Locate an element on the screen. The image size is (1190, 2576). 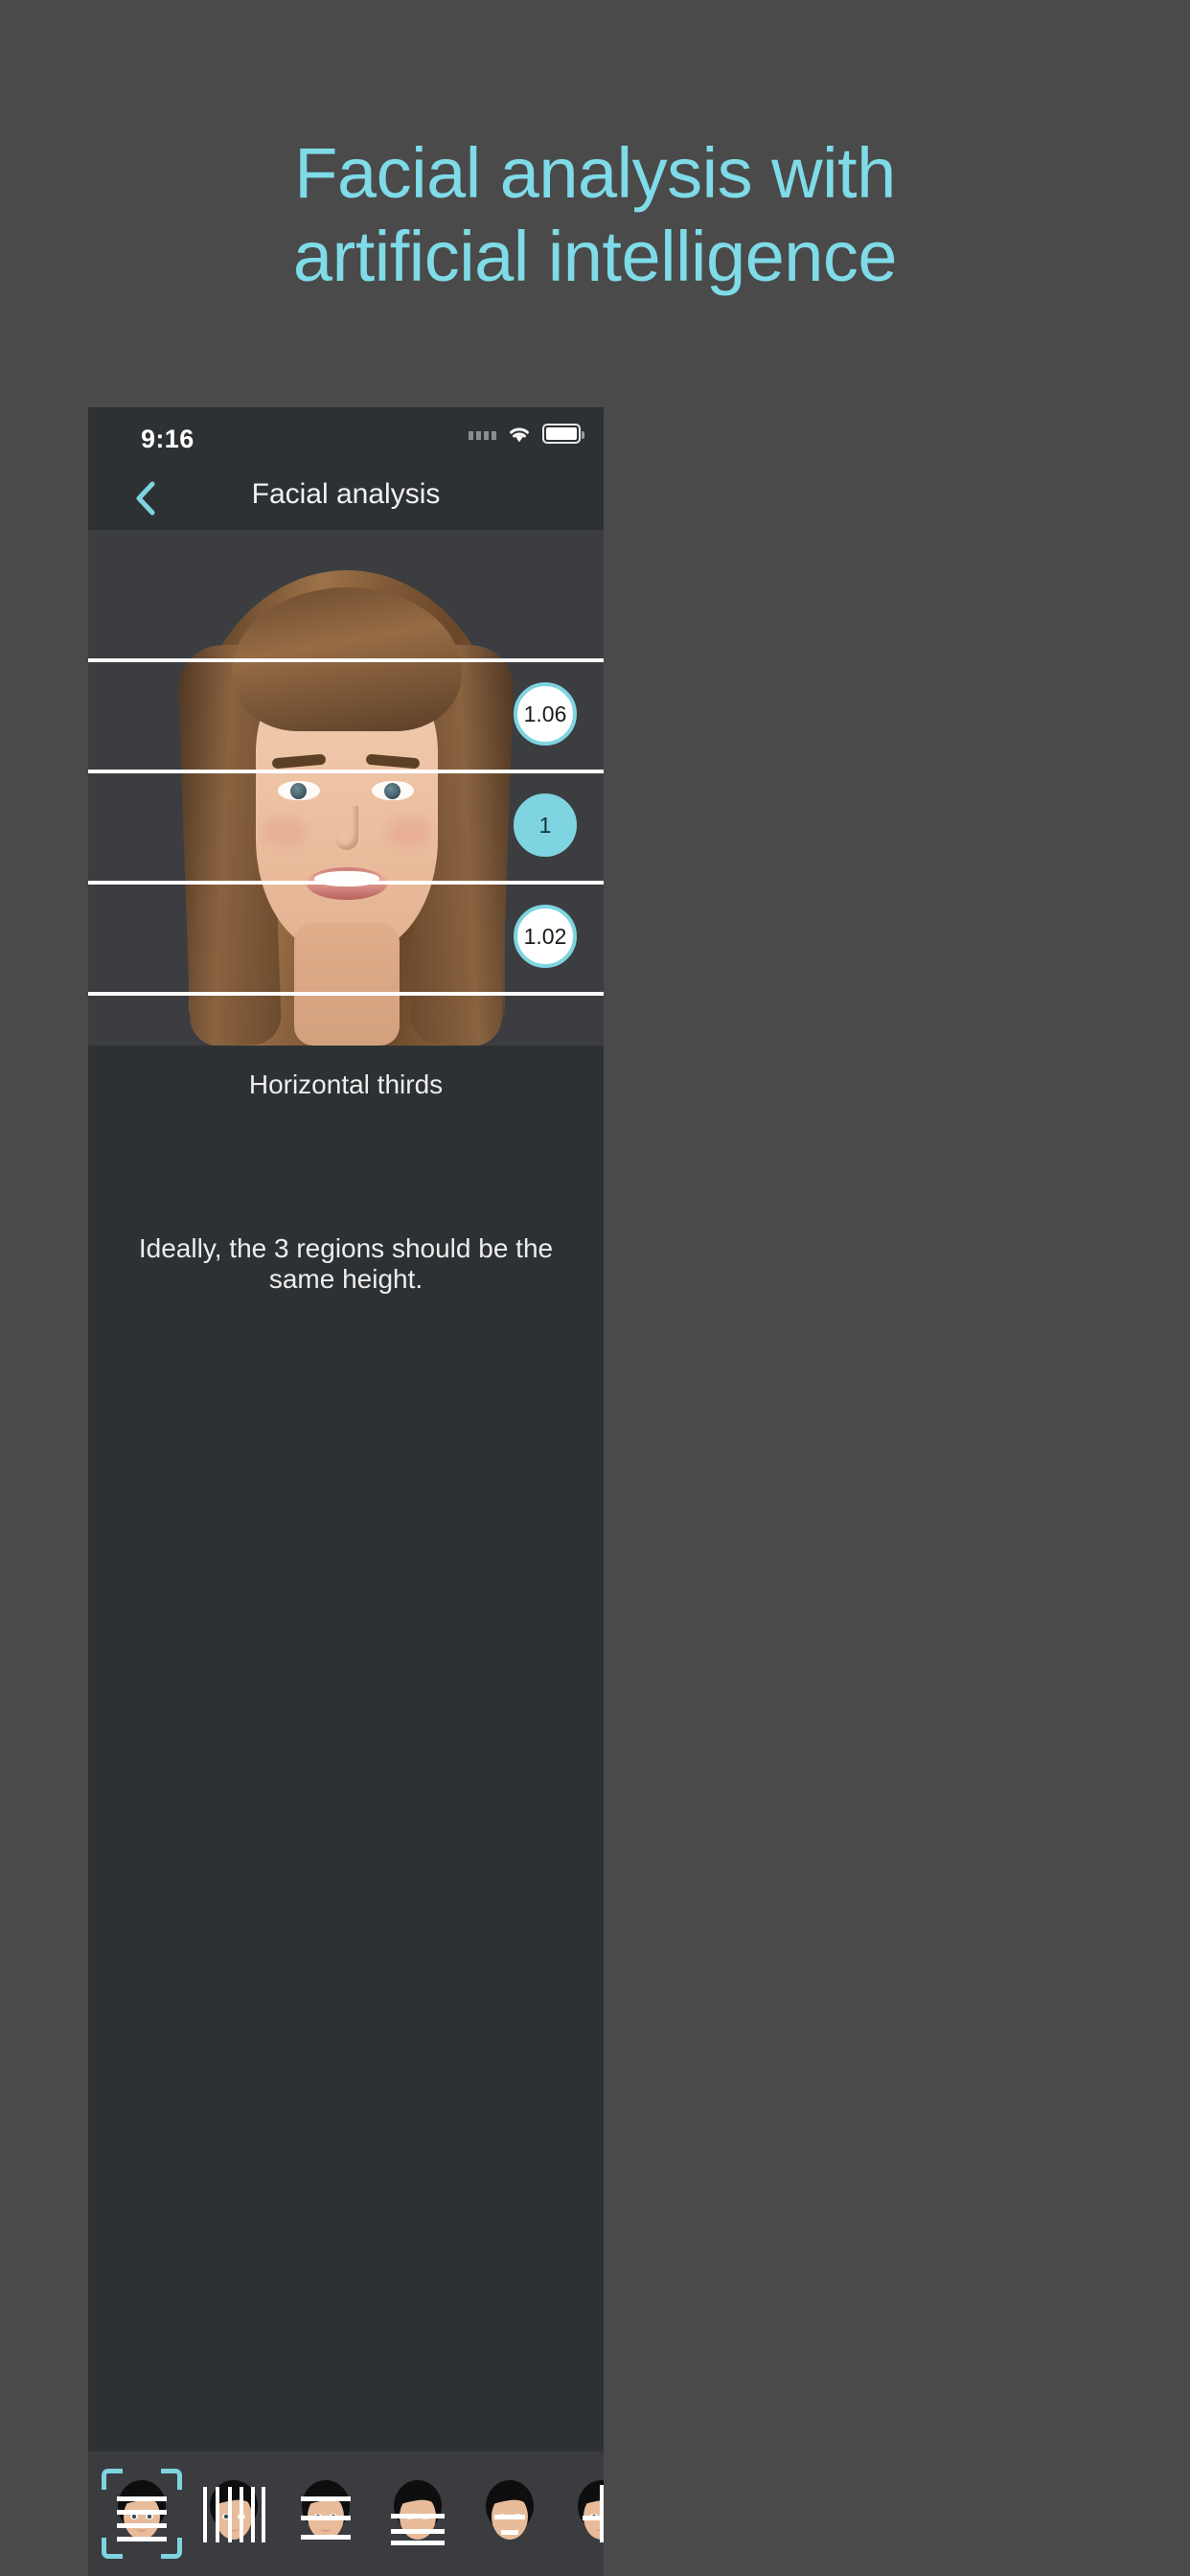
toolbar-item-eye-mouth is located at coordinates (510, 2513).